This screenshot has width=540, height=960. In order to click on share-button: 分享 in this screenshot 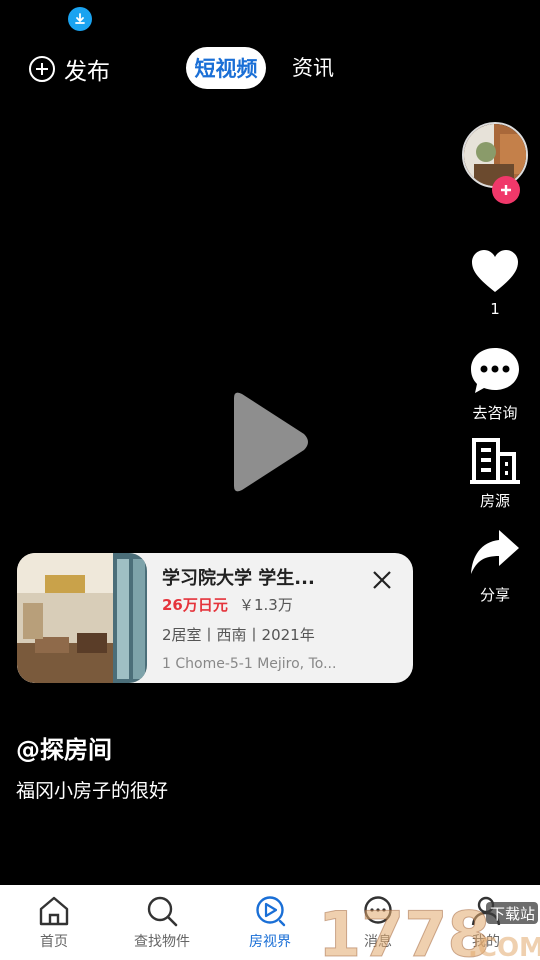, I will do `click(495, 566)`.